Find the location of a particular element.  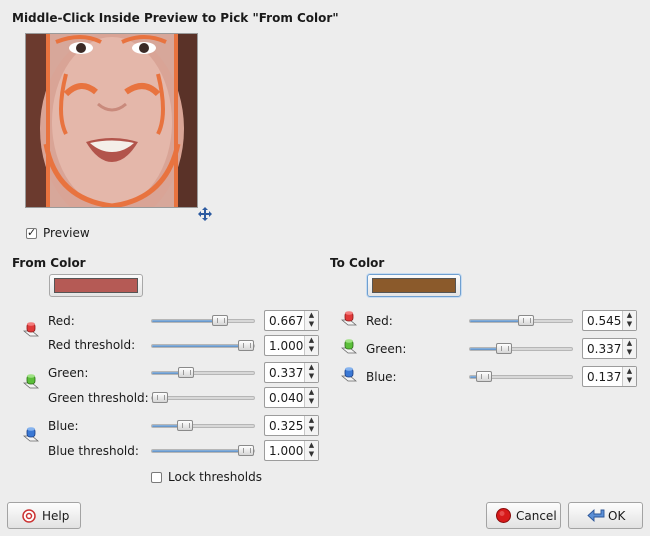

to-blue-spinbutton: 0.137 ▲ ▼ is located at coordinates (609, 376).